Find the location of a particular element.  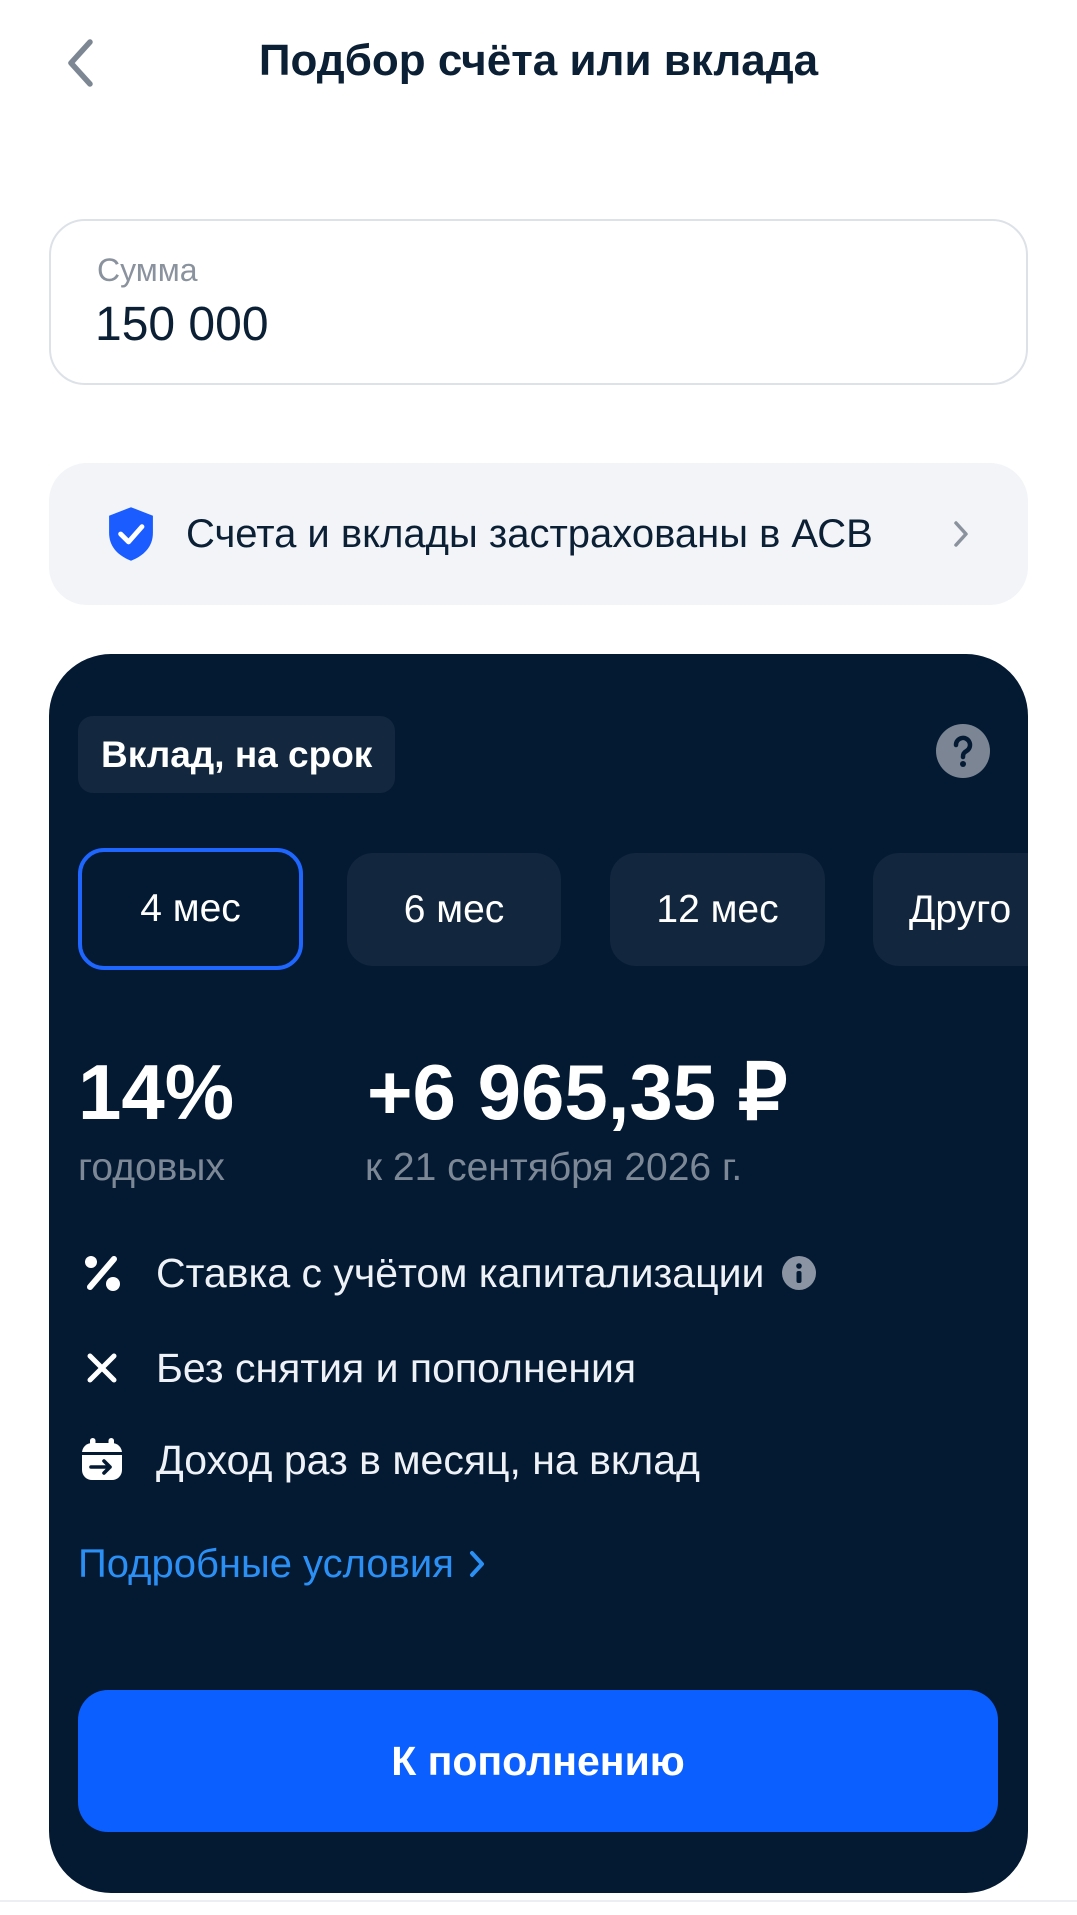

top-up-button: К пополнению is located at coordinates (538, 1761).